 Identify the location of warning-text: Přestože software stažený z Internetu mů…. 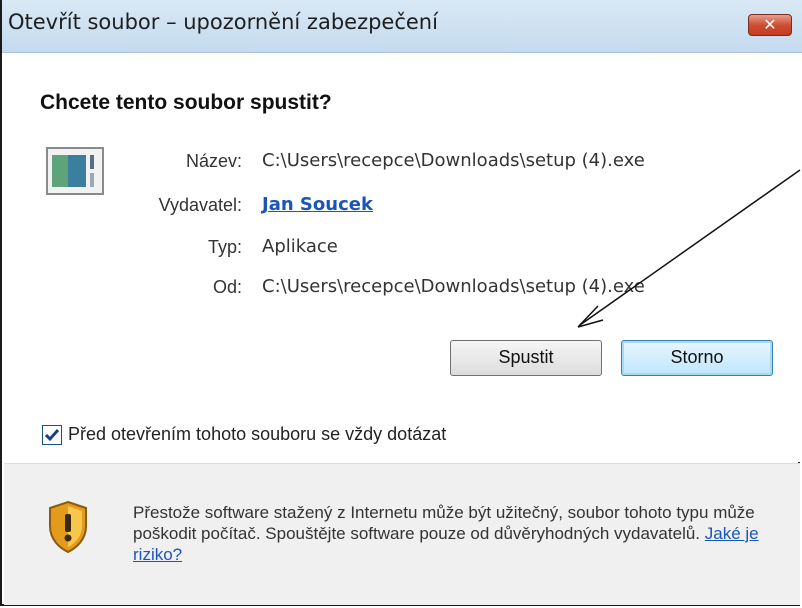
(444, 523).